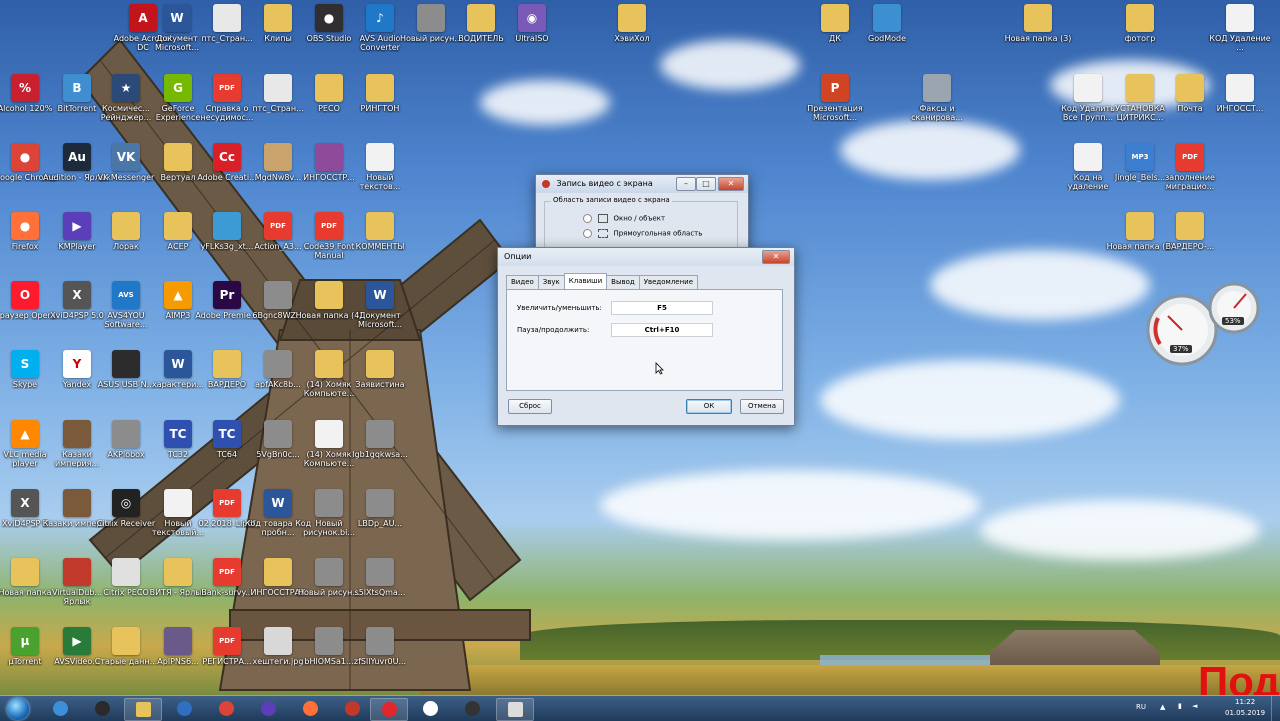 The image size is (1280, 721). What do you see at coordinates (1140, 23) in the screenshot?
I see `desktop-icon: фотогр` at bounding box center [1140, 23].